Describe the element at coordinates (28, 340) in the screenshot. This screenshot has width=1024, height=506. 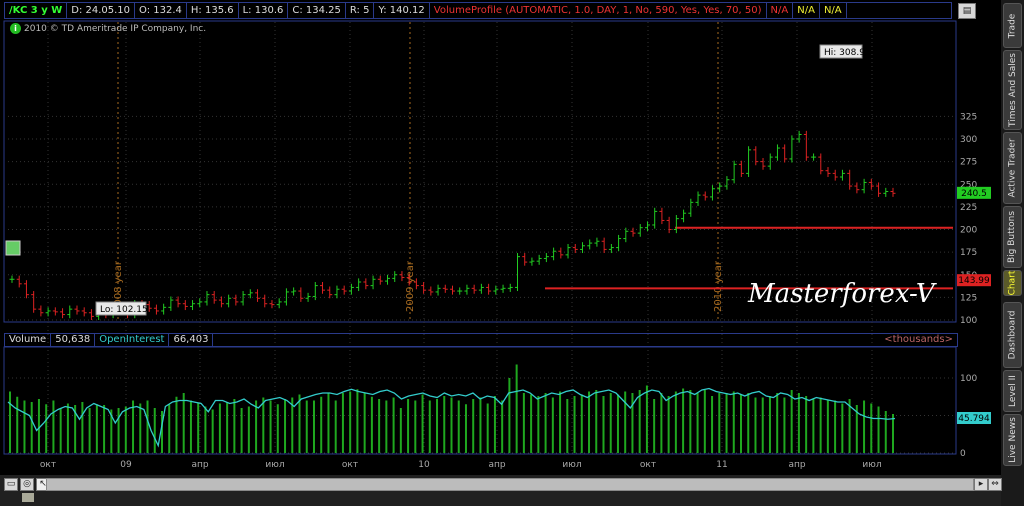
I see `volume-label: Volume` at that location.